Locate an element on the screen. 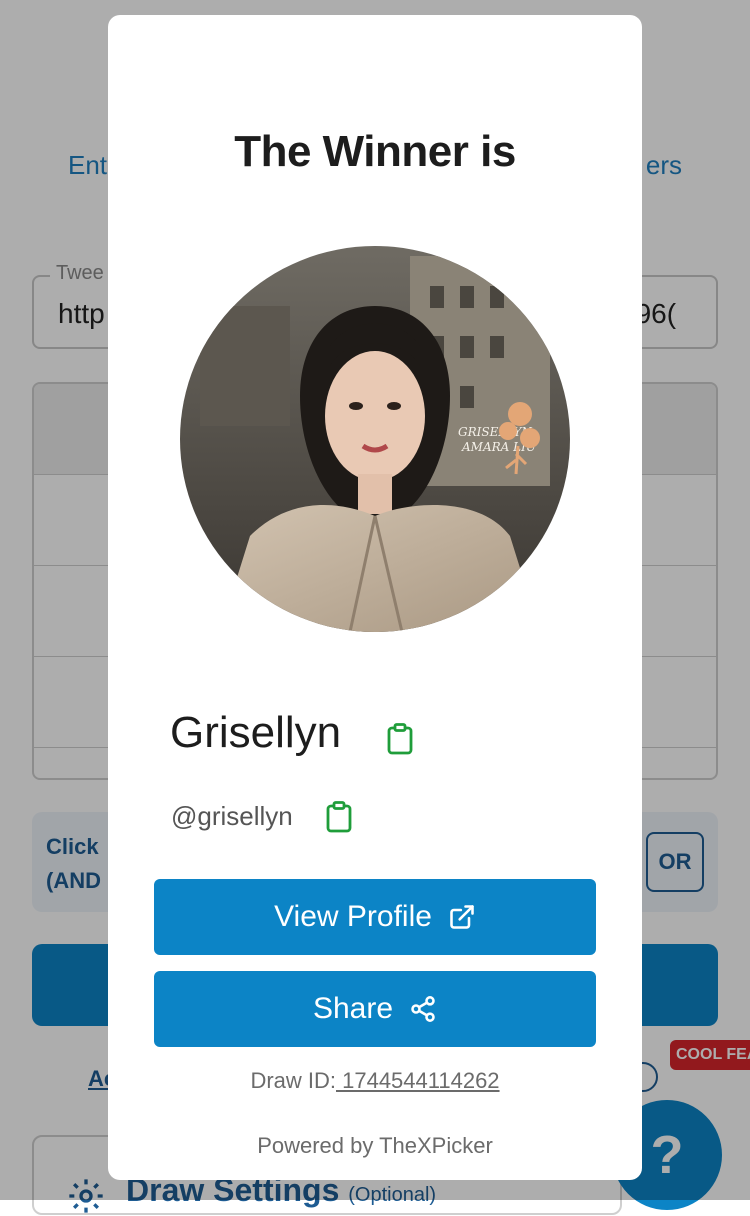 The height and width of the screenshot is (1216, 750). view-profile-button: View Profile is located at coordinates (375, 917).